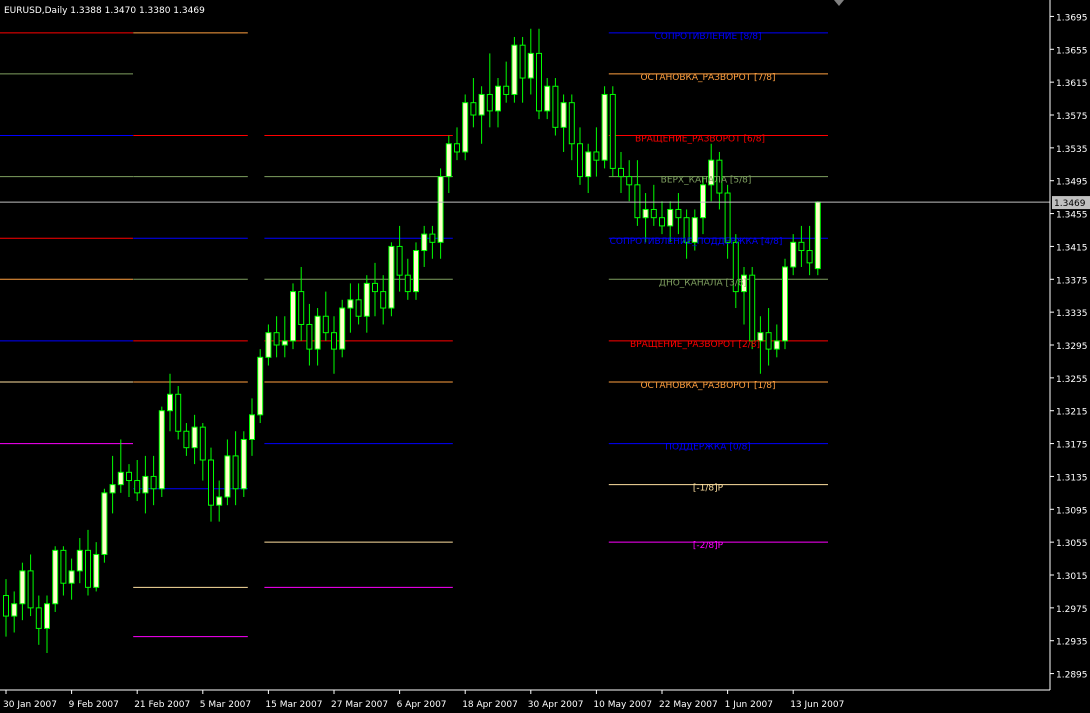  I want to click on level-label: ДНО_КАНАЛА [3/8], so click(703, 283).